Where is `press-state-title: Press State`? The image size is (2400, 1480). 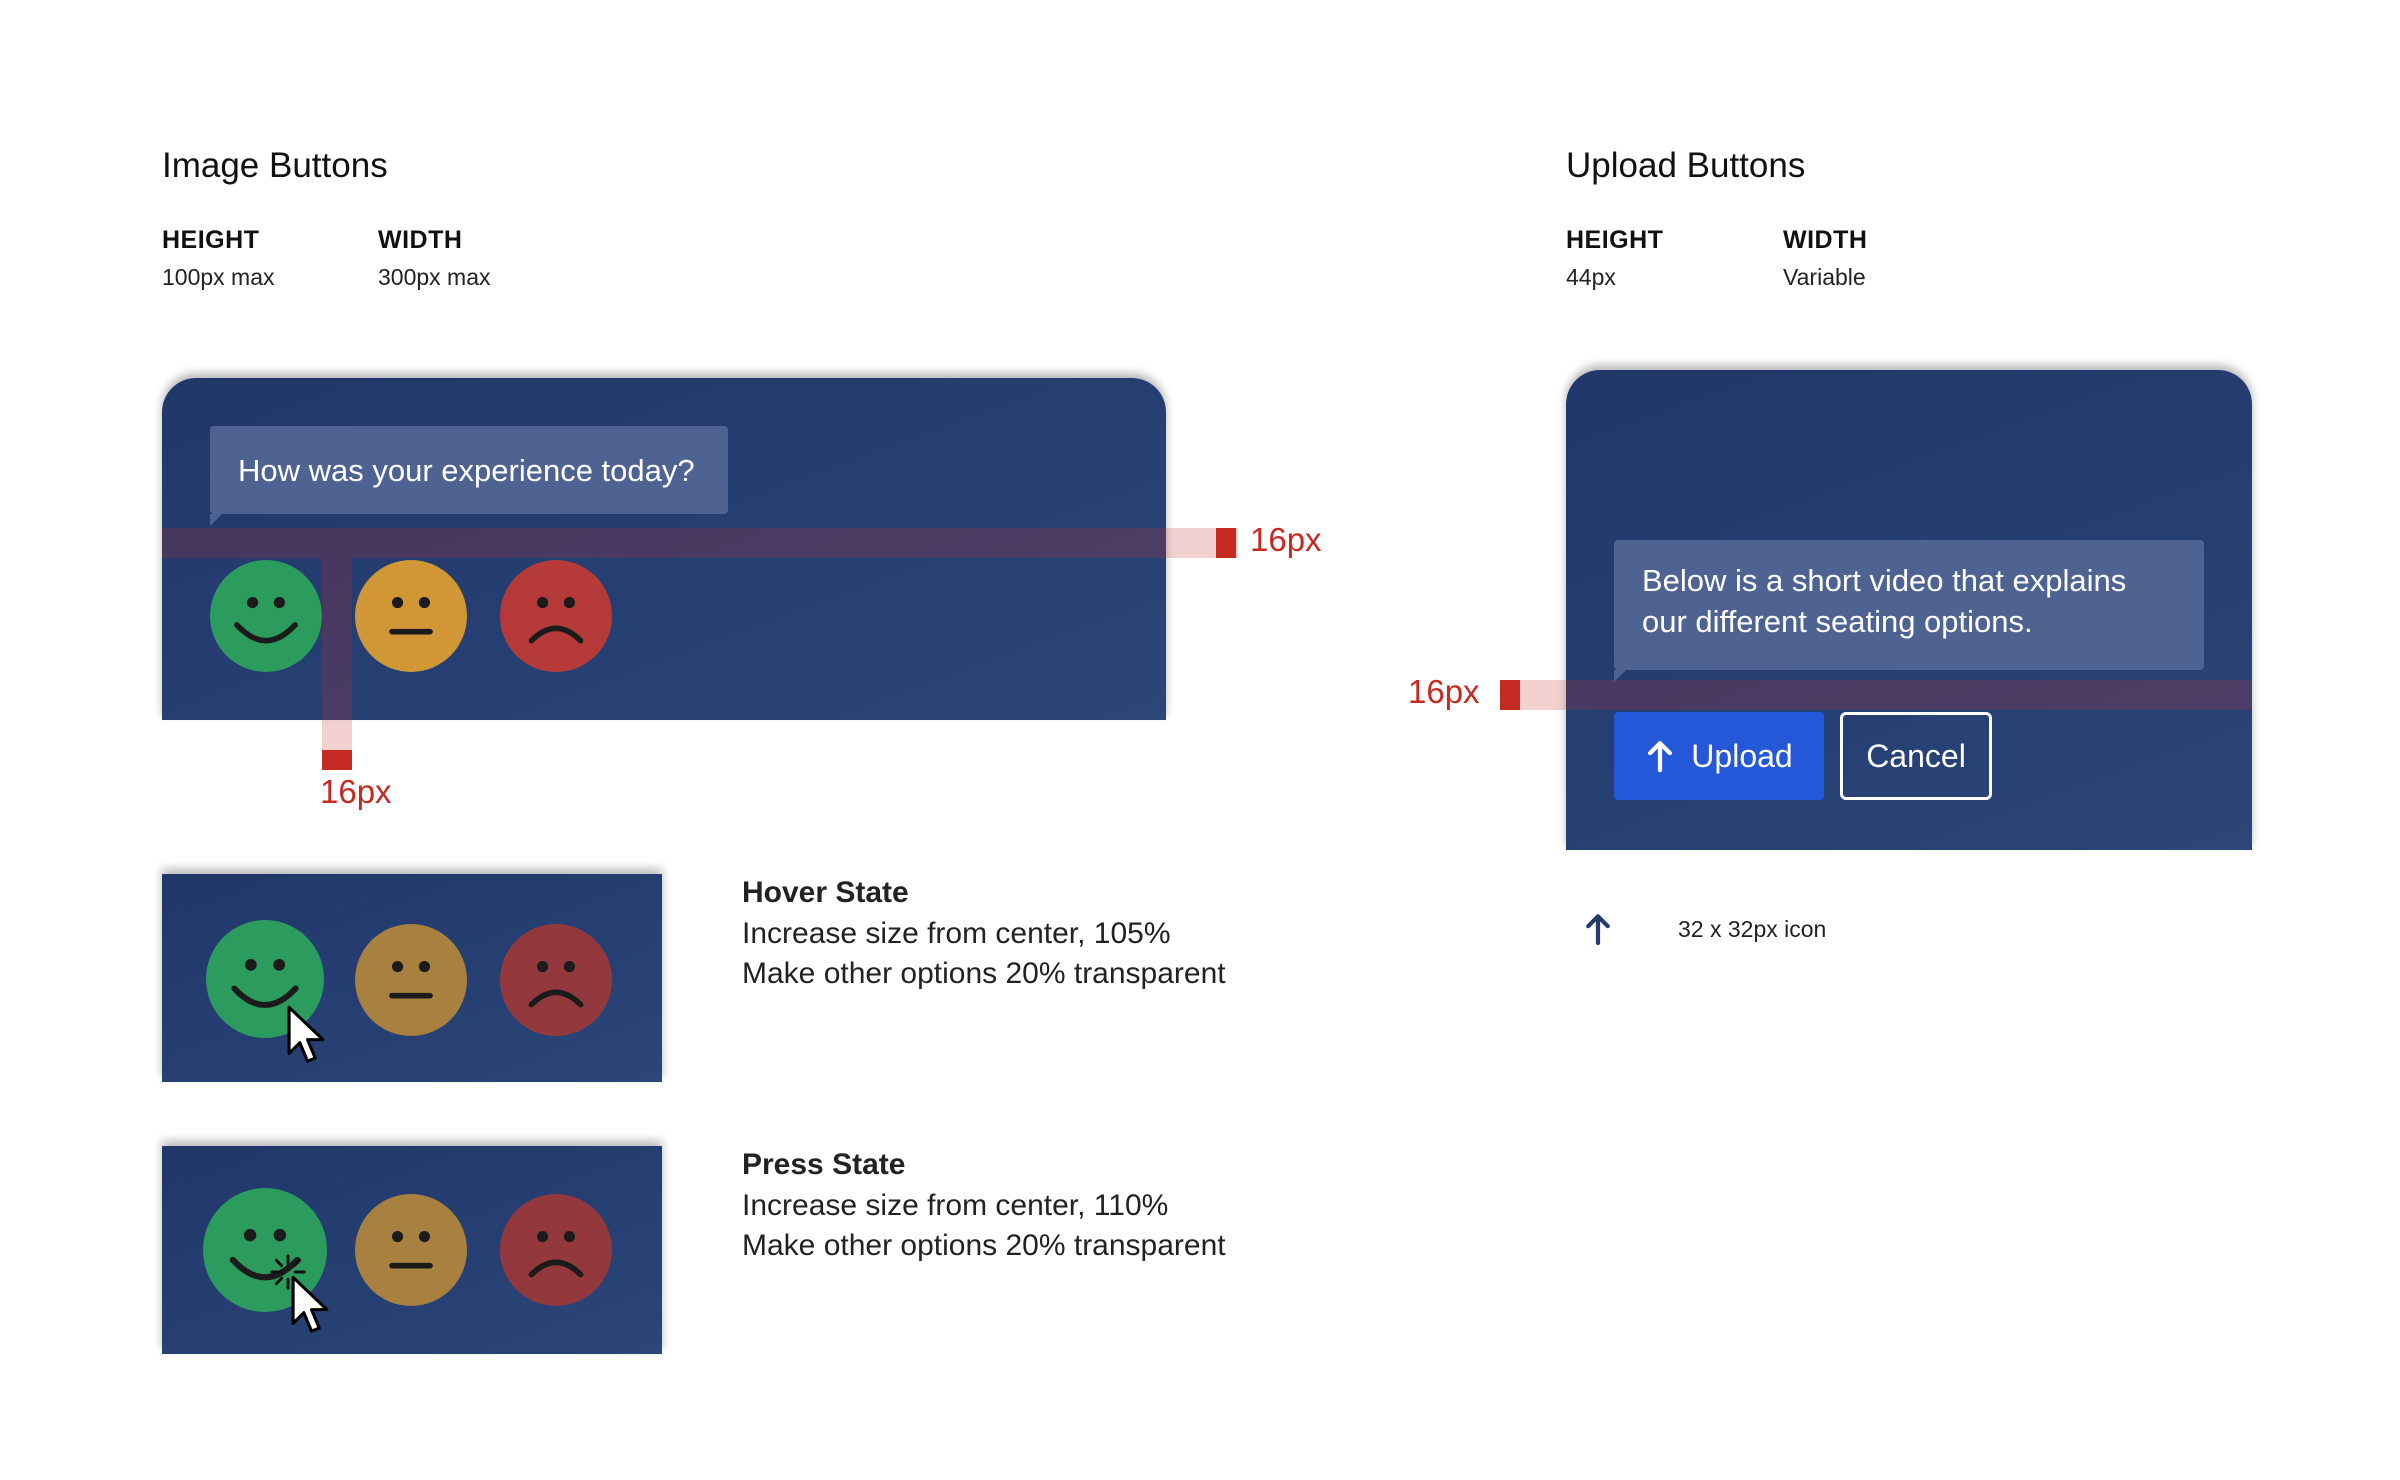 press-state-title: Press State is located at coordinates (824, 1164).